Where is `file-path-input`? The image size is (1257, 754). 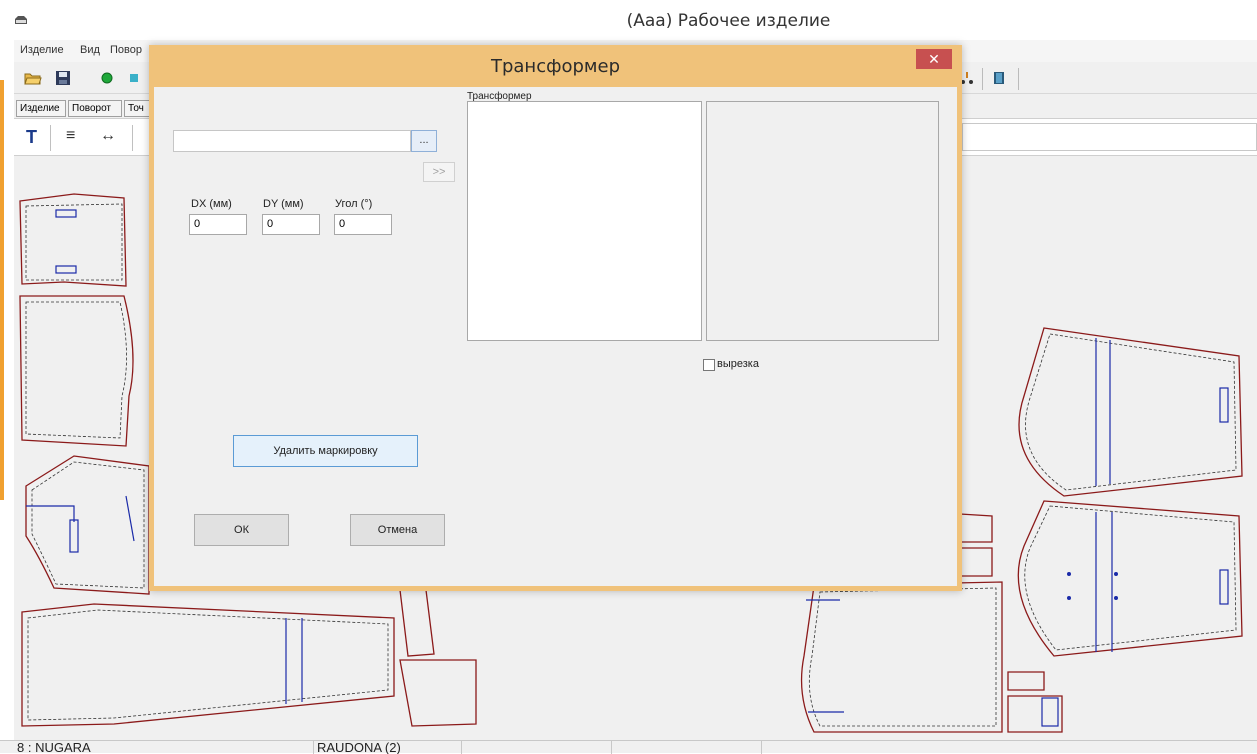
file-path-input is located at coordinates (292, 141).